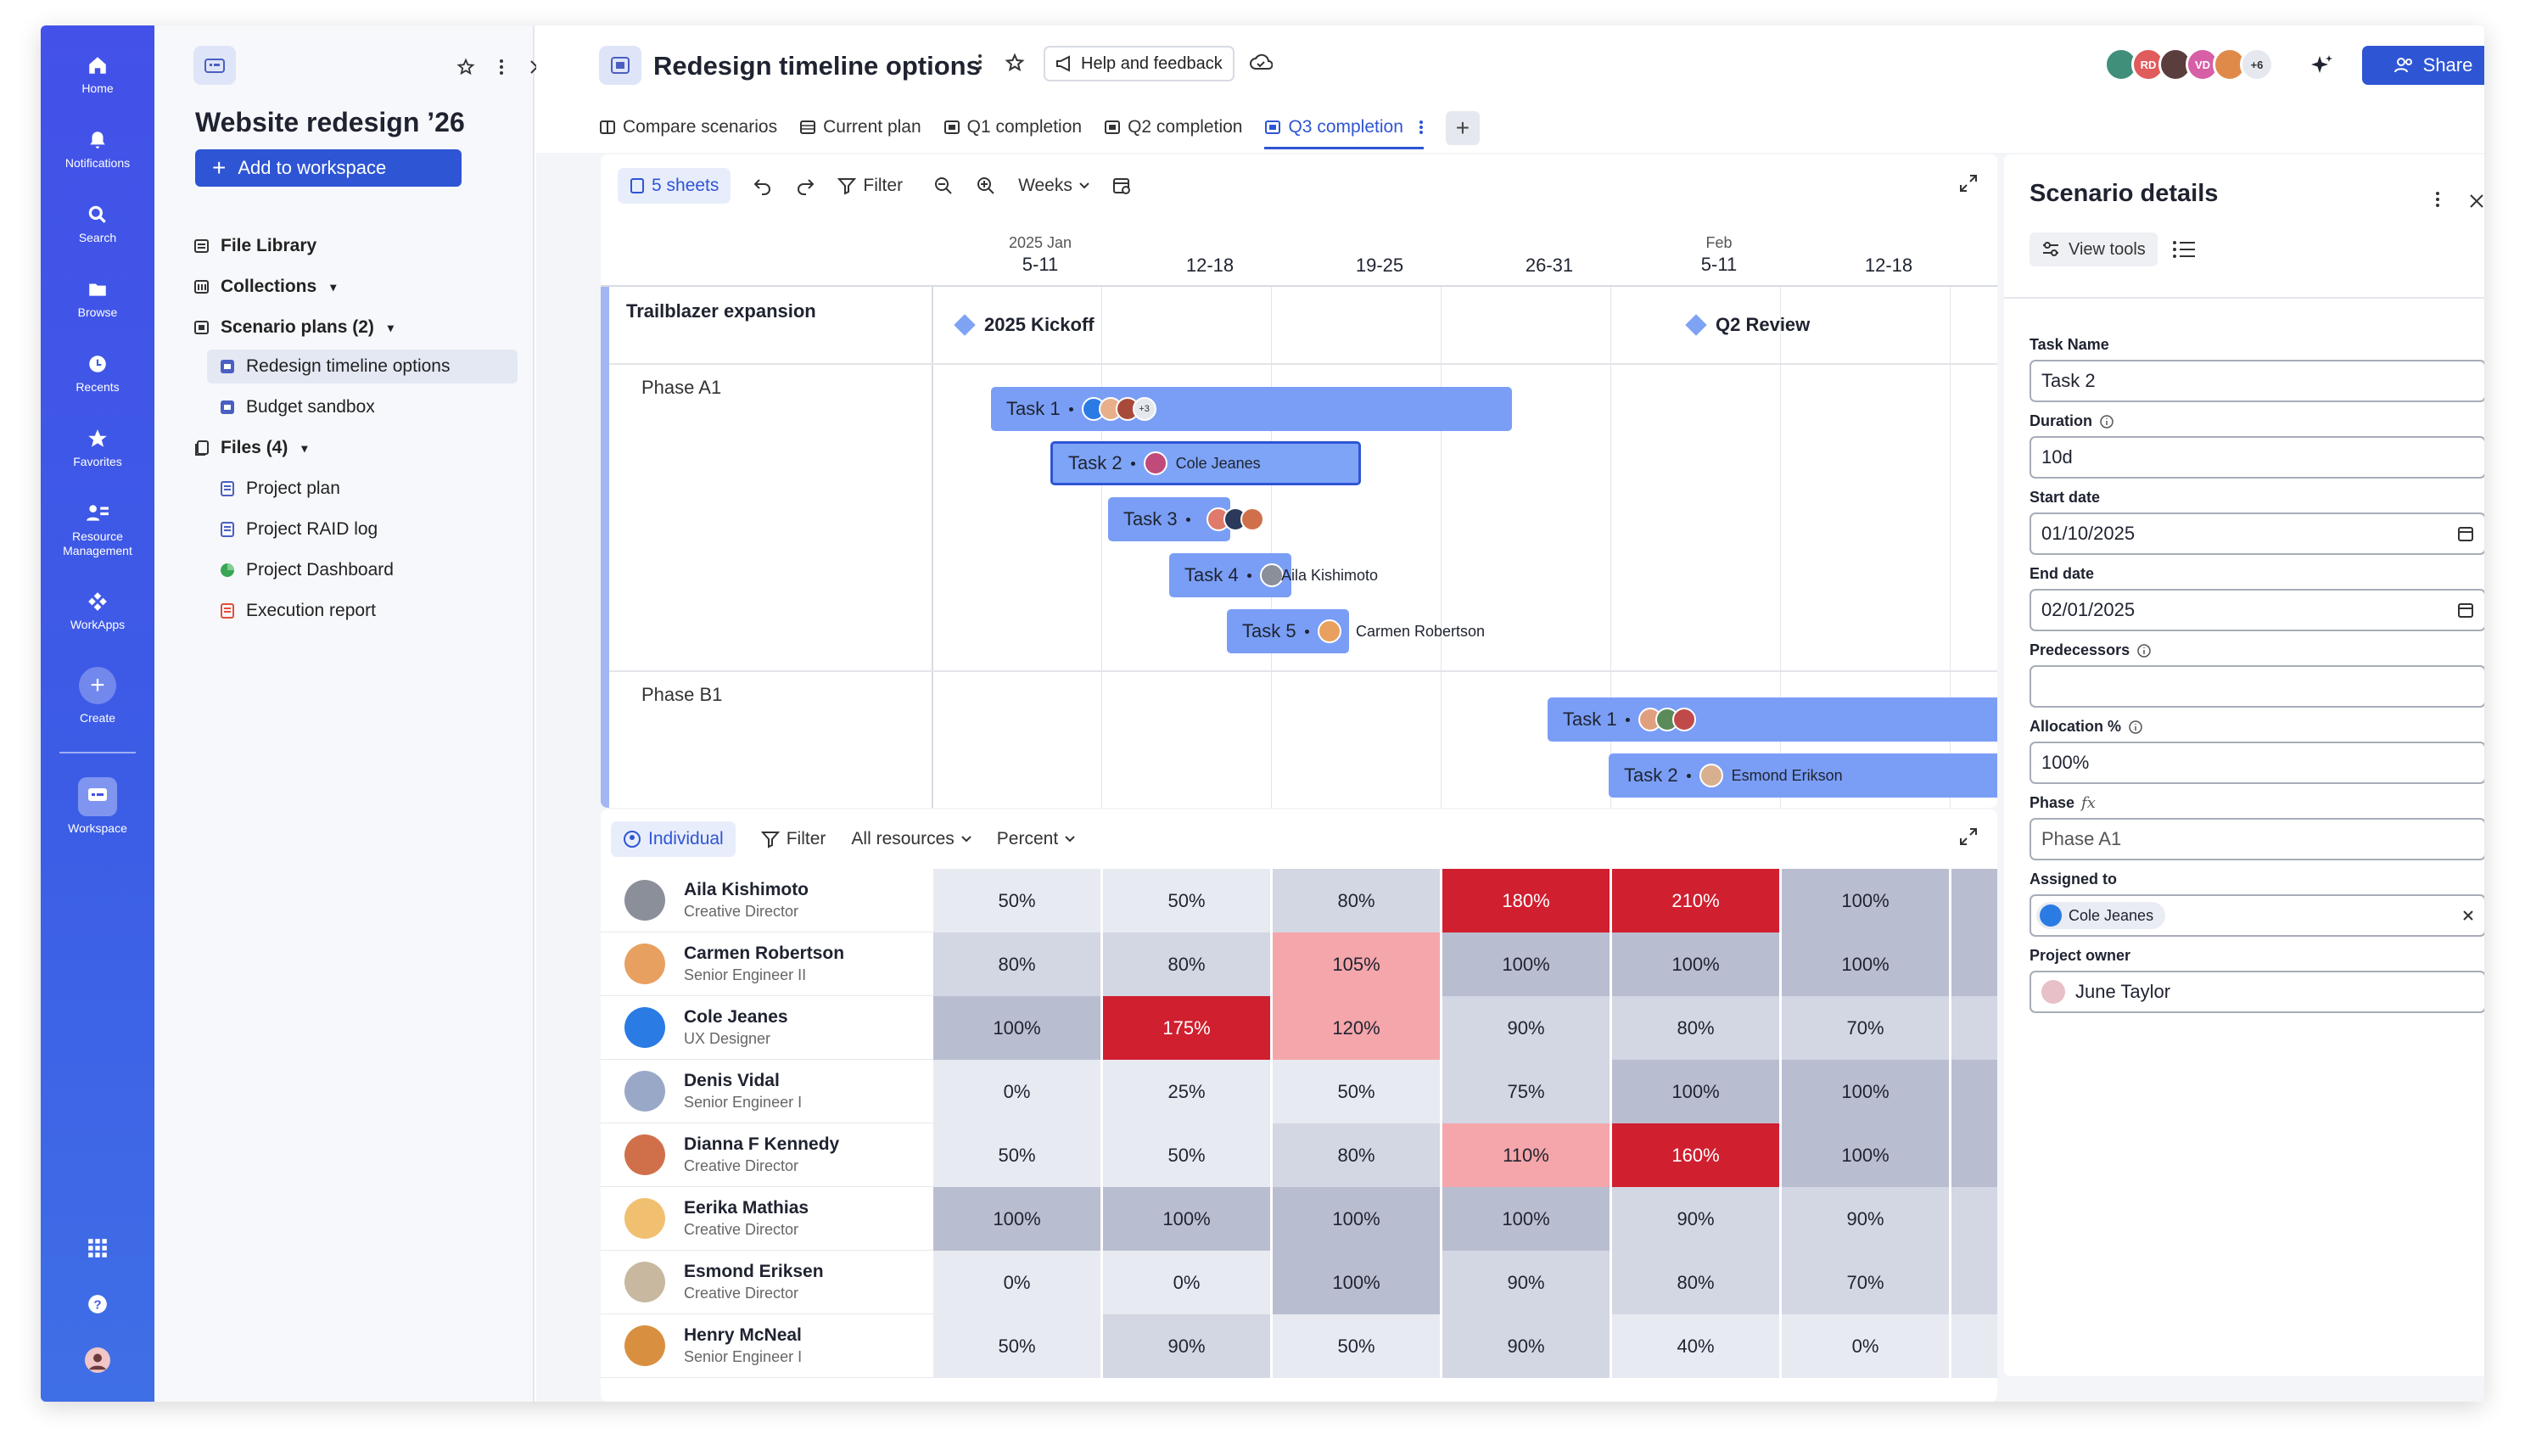 Image resolution: width=2525 pixels, height=1456 pixels. Describe the element at coordinates (97, 224) in the screenshot. I see `rail-search: Search` at that location.